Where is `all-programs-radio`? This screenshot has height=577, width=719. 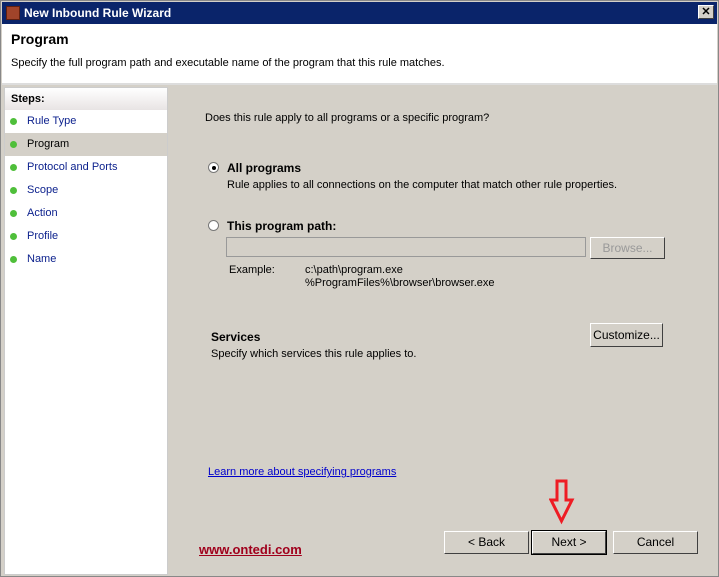 all-programs-radio is located at coordinates (213, 167).